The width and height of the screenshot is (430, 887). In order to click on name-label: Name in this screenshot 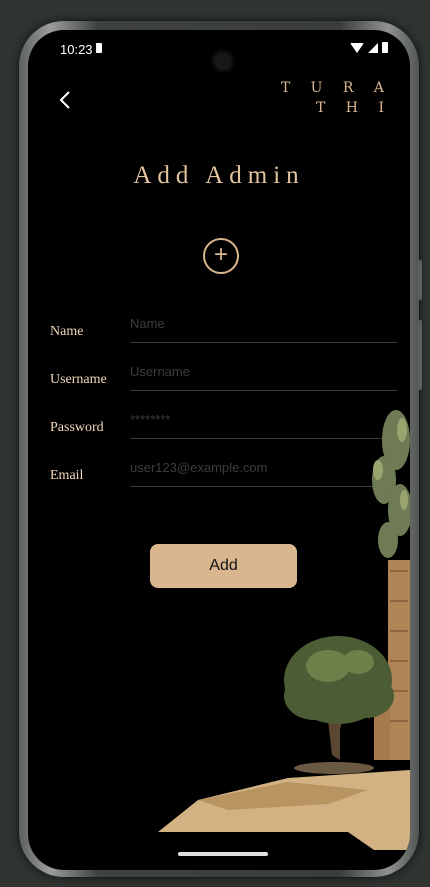, I will do `click(67, 331)`.